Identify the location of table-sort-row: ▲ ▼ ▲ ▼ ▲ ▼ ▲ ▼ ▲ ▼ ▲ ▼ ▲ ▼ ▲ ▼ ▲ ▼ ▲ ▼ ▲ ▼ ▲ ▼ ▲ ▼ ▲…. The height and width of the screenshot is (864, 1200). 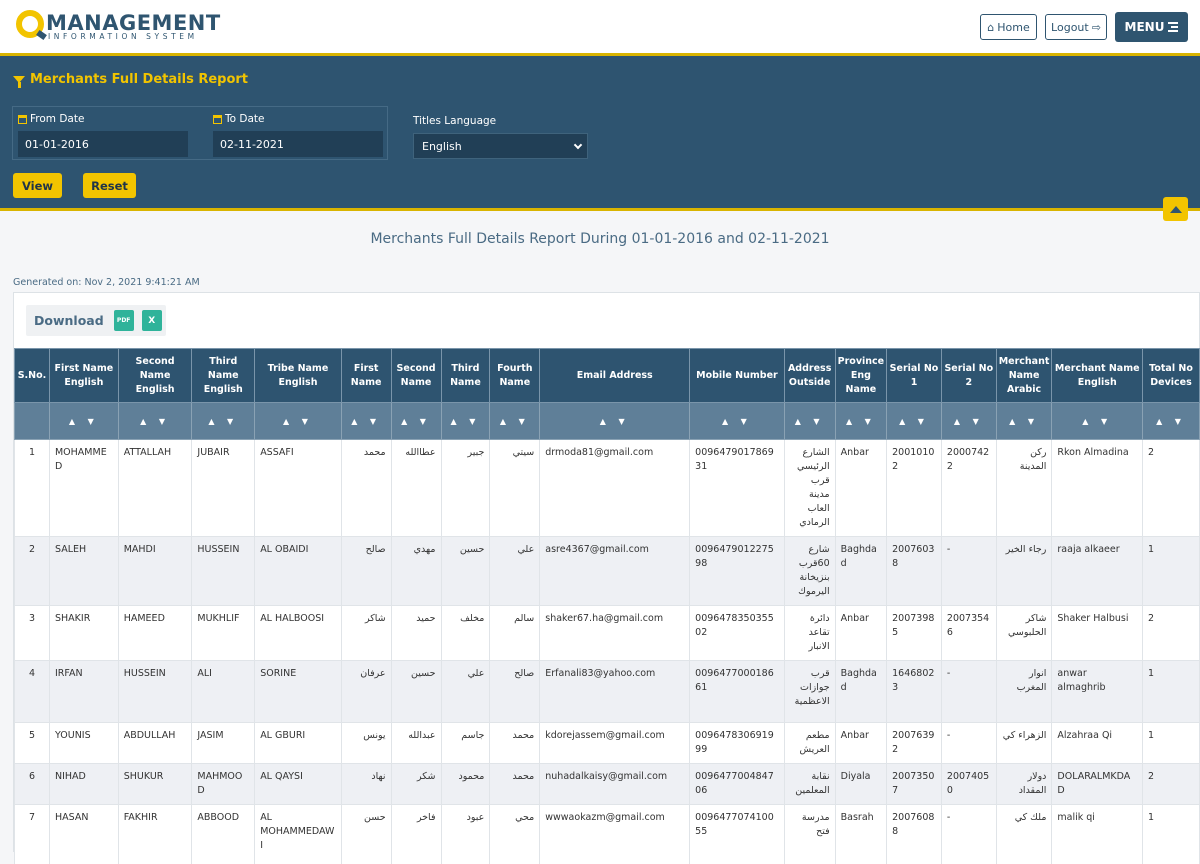
(607, 421).